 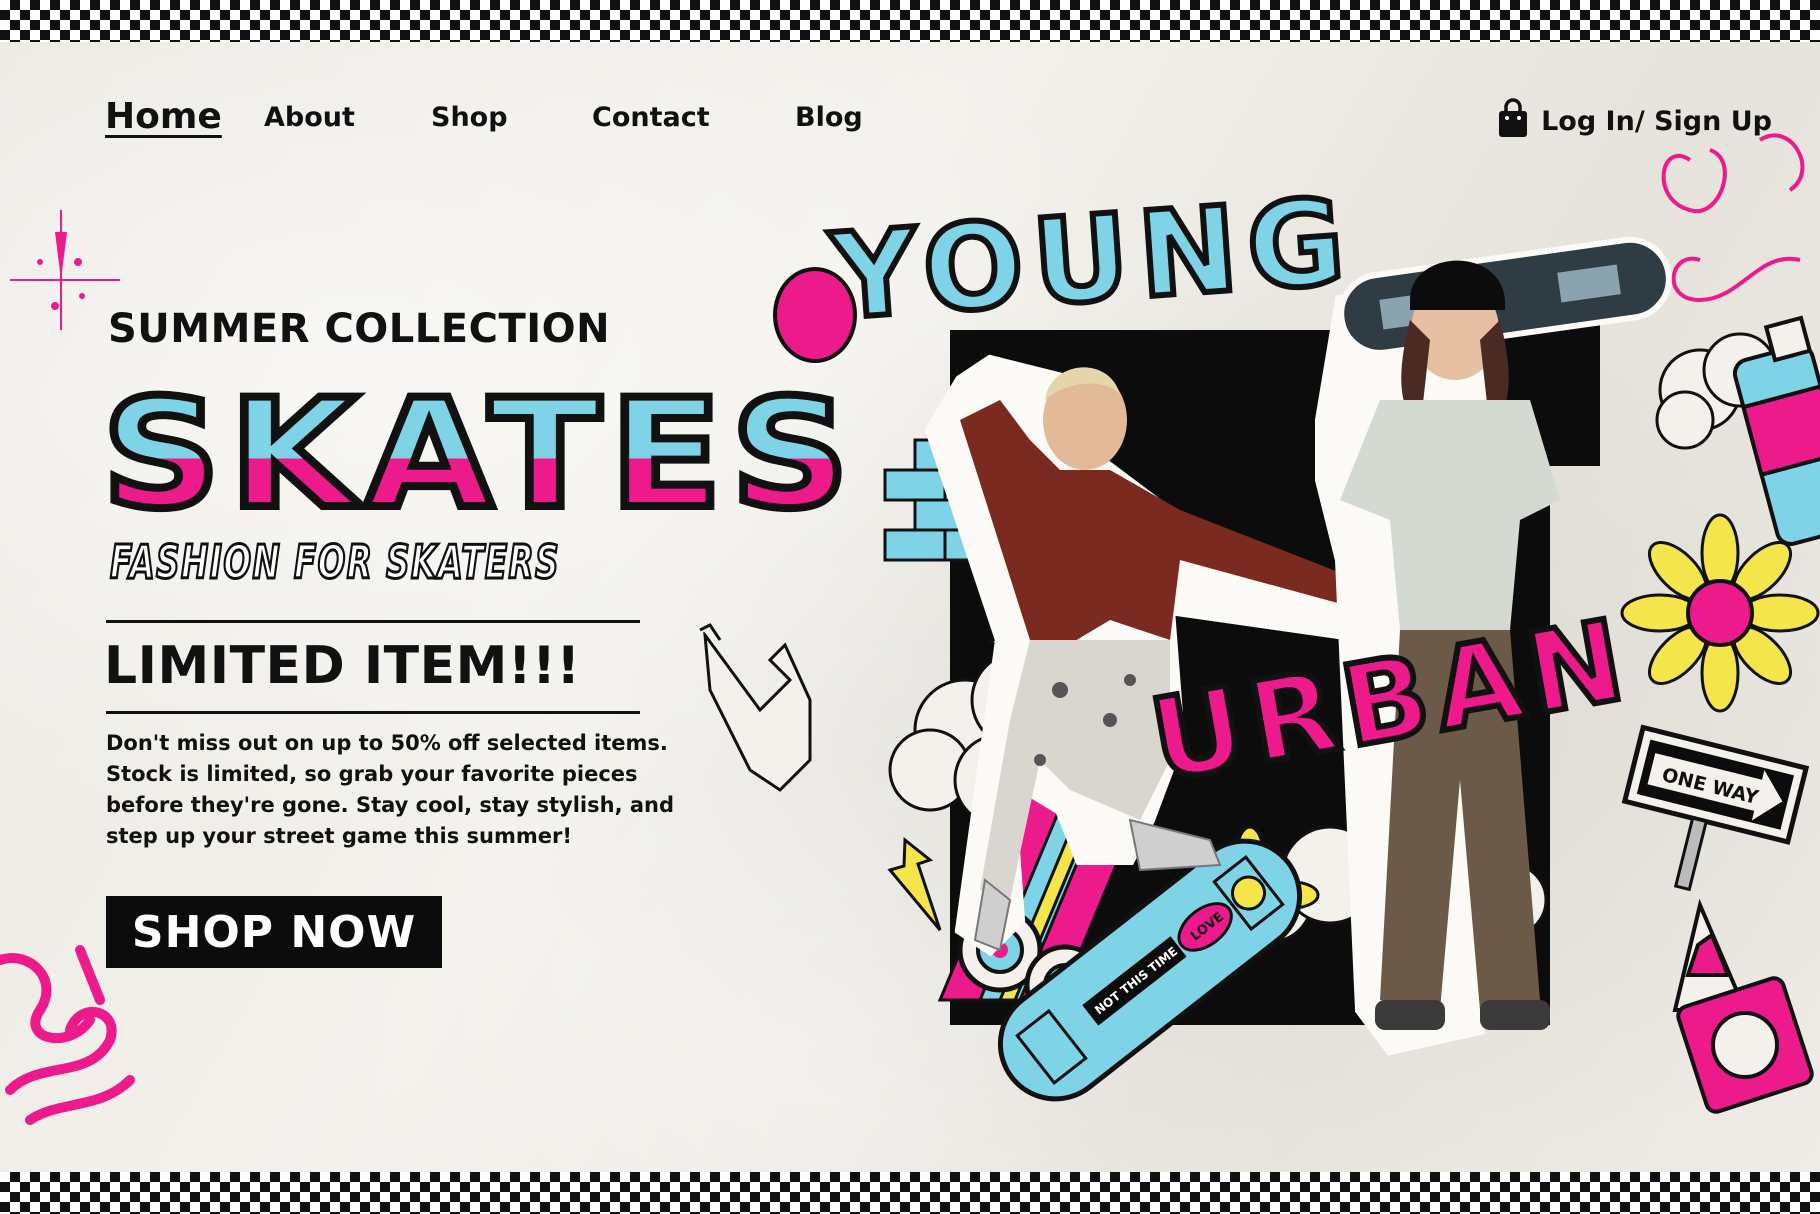 I want to click on skates-logo: SKATES FASHION FOR SKATERS, so click(x=478, y=484).